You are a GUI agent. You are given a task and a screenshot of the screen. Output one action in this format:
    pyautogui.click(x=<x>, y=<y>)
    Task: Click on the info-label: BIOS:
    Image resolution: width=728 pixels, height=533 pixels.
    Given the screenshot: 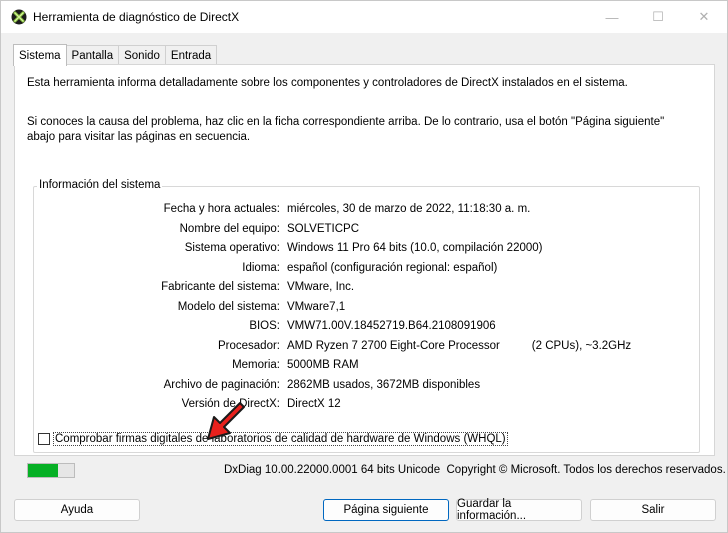 What is the action you would take?
    pyautogui.click(x=264, y=326)
    